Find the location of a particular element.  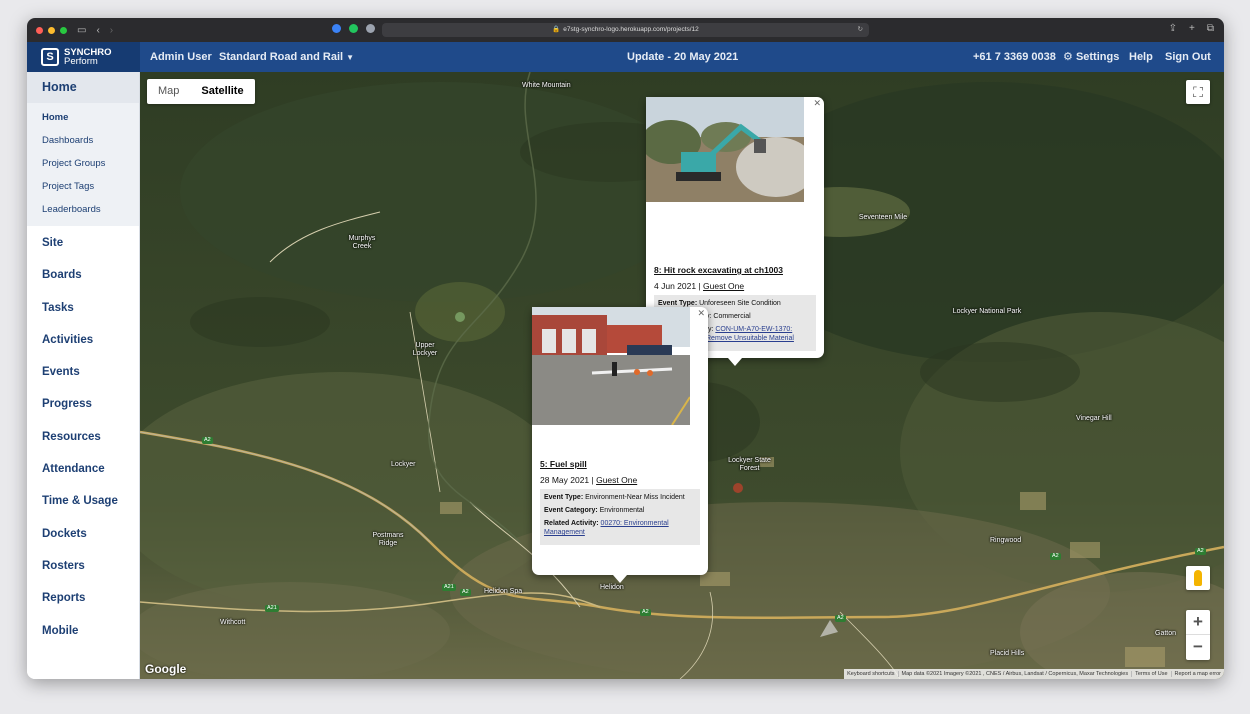

event-photo-fuel-spill is located at coordinates (615, 372).